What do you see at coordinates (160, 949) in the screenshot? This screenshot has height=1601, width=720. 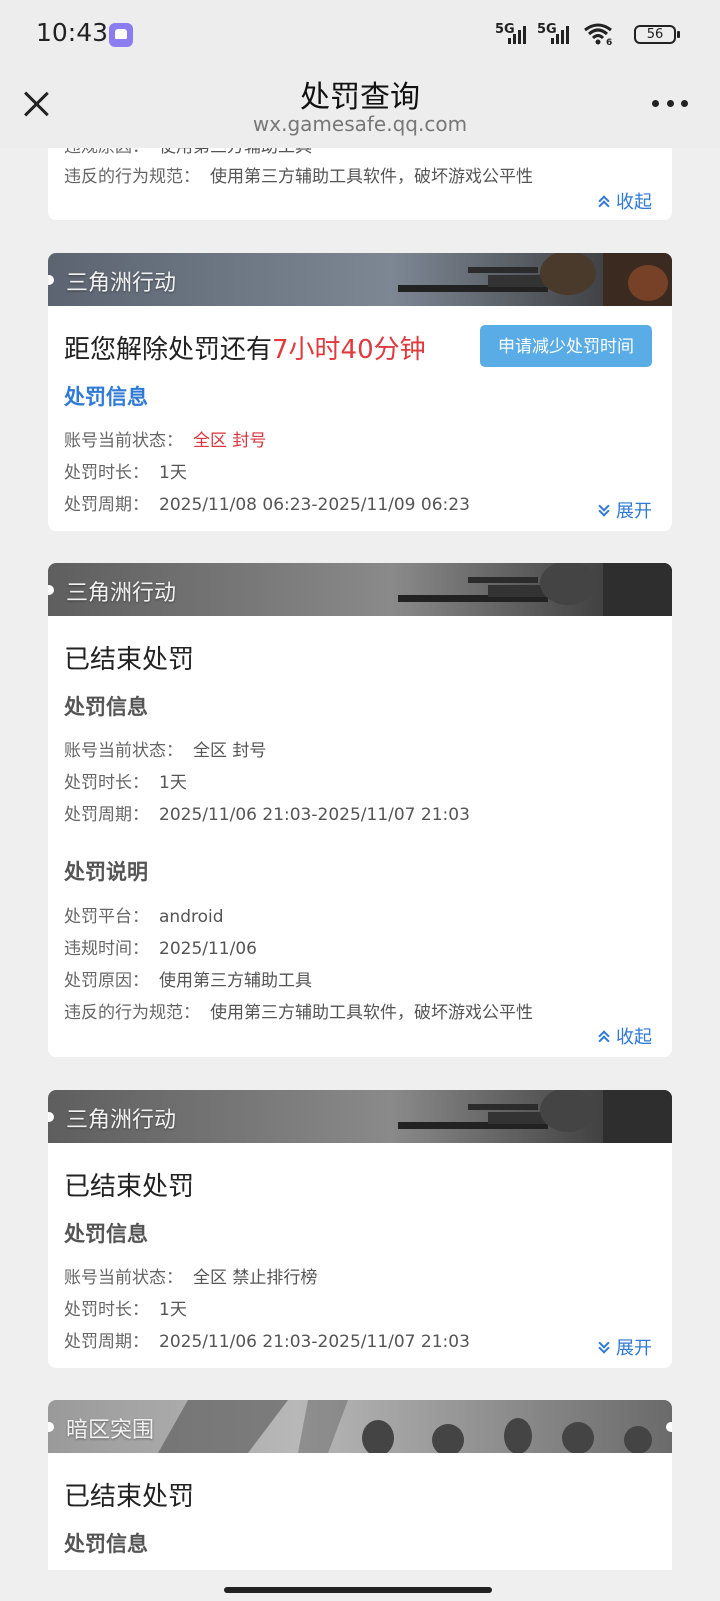 I see `violation-time-row: 违规时间： 2025/11/06` at bounding box center [160, 949].